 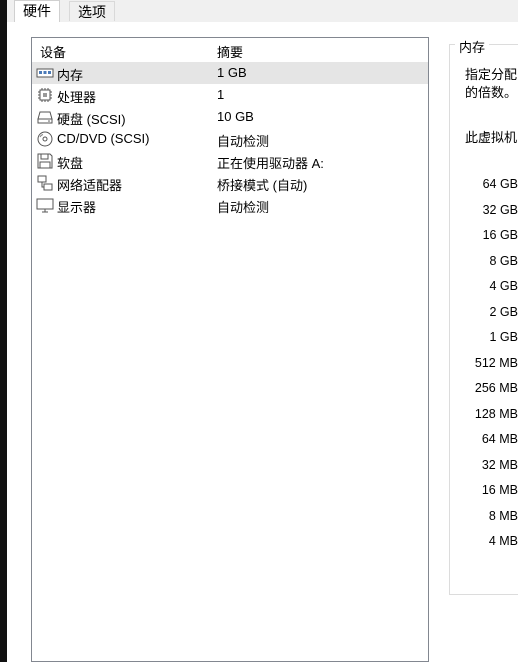 I want to click on window-edge, so click(x=3, y=331).